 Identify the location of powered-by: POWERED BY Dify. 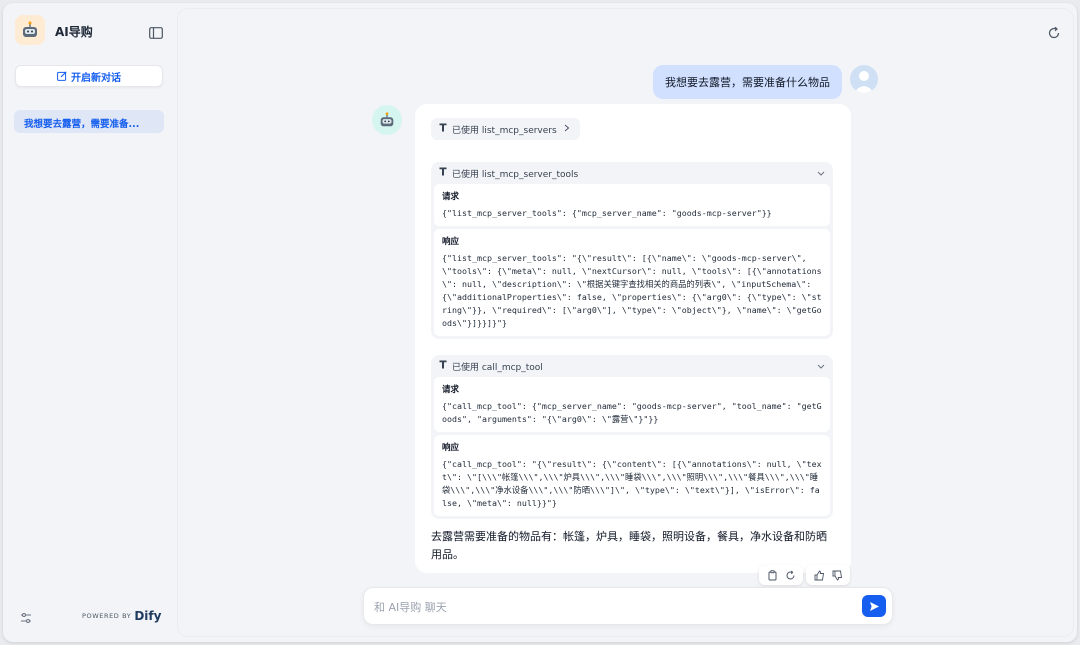
(121, 616).